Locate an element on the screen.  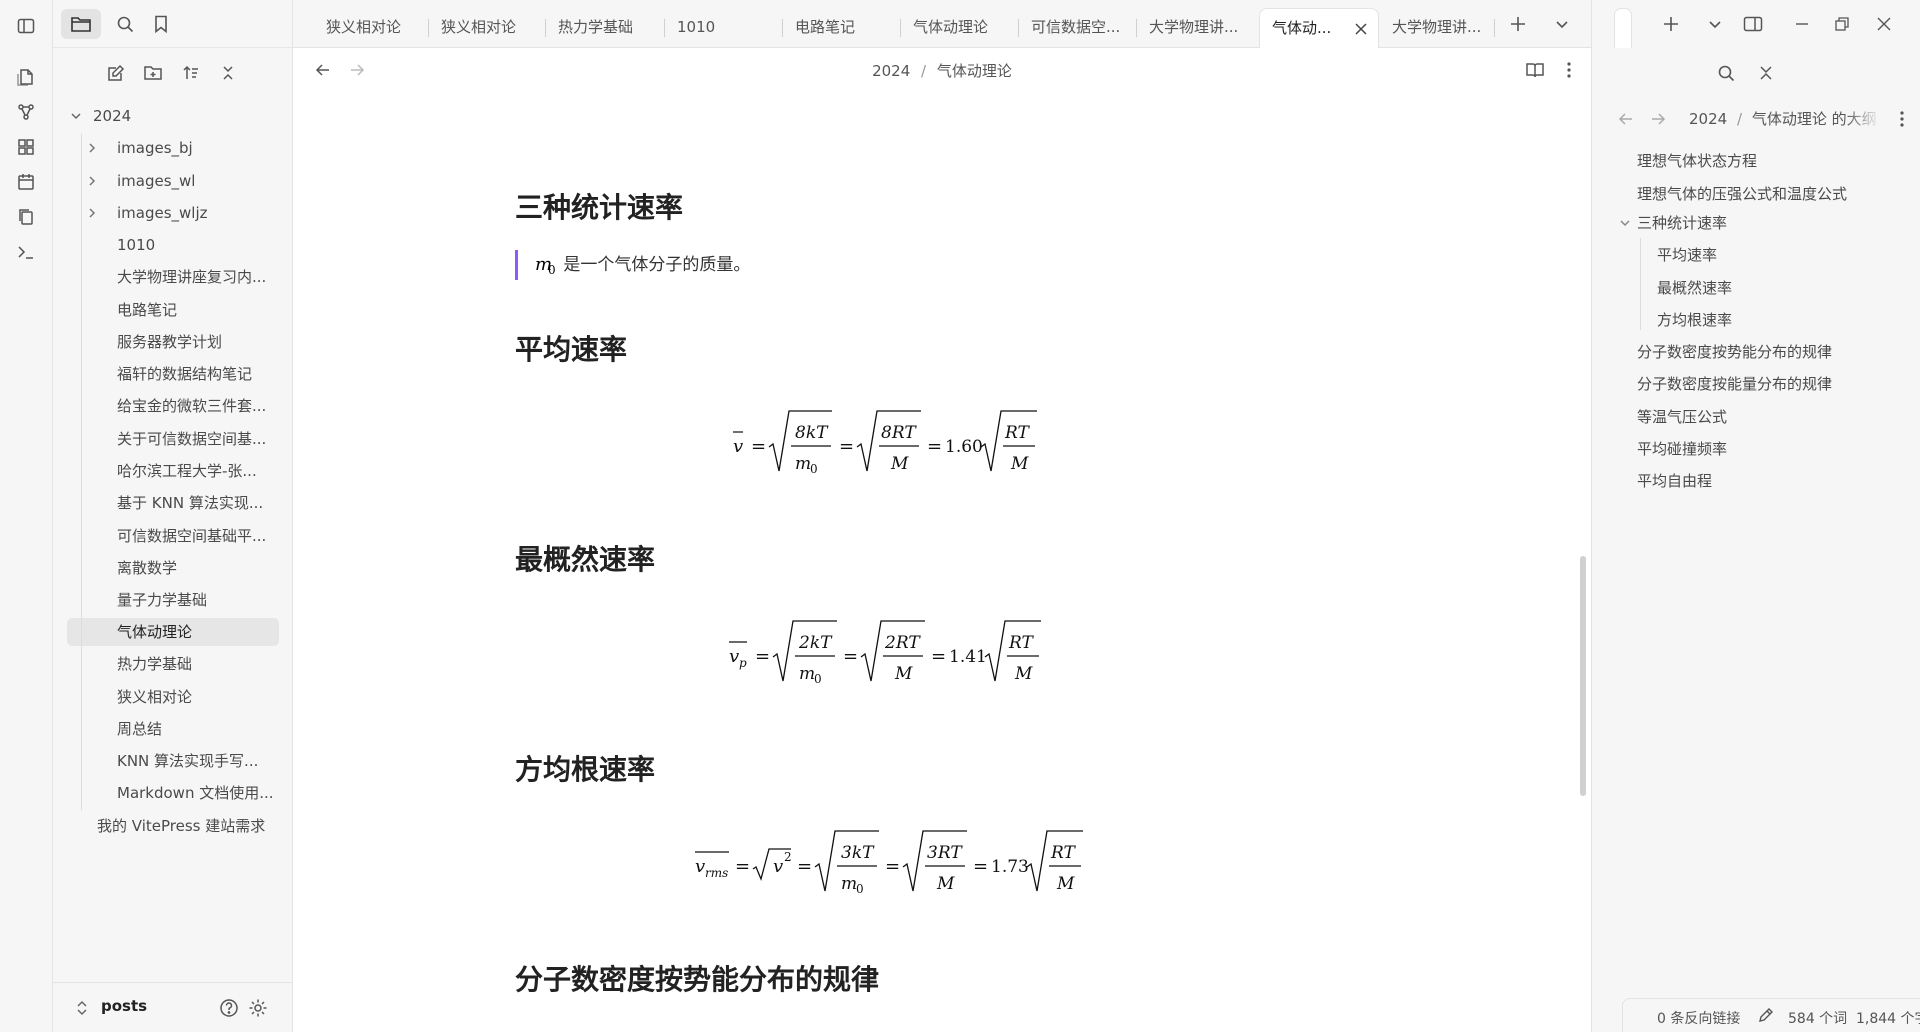
tab-label: 狭义相对论 is located at coordinates (479, 27).